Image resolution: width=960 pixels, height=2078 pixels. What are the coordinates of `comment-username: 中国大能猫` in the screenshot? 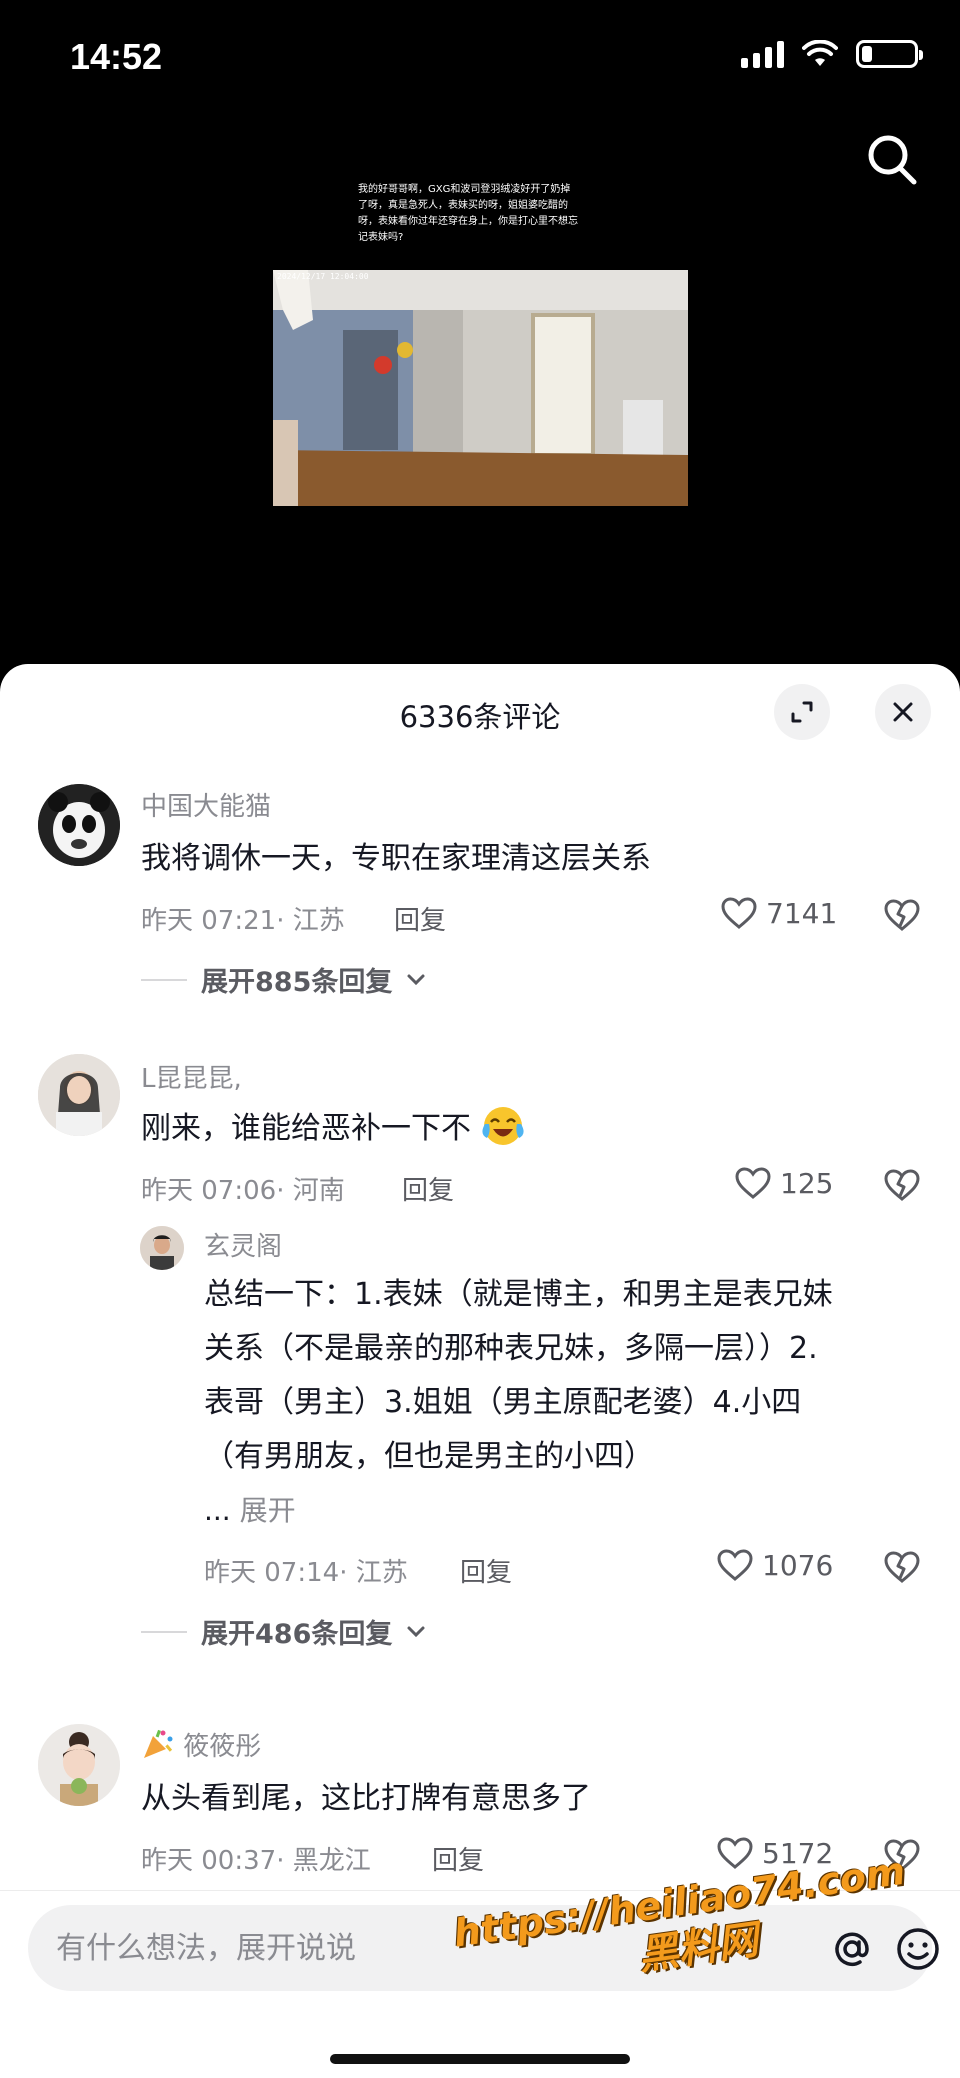 It's located at (206, 804).